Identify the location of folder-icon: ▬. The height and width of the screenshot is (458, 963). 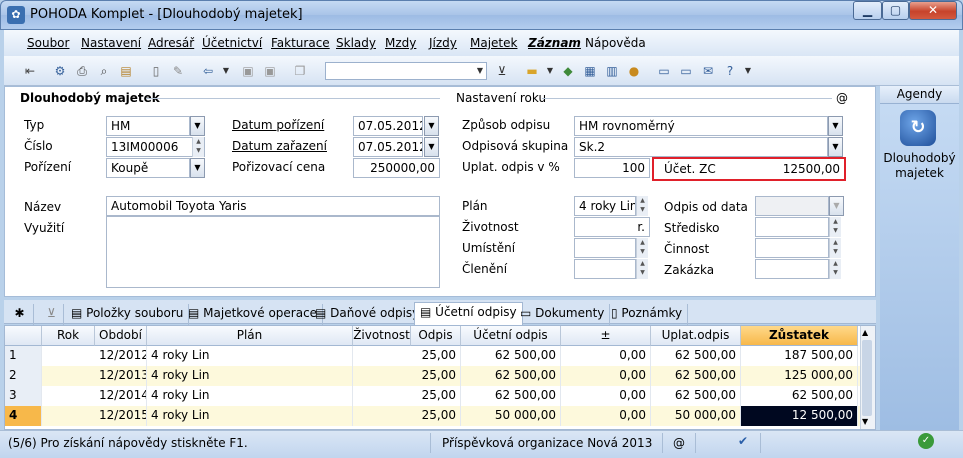
(532, 71).